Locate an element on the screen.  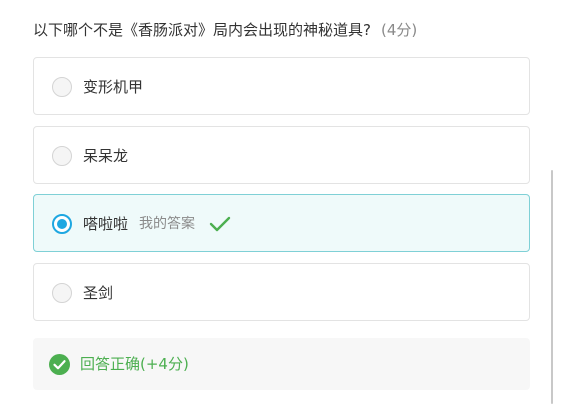
question-score: (4分) is located at coordinates (399, 30).